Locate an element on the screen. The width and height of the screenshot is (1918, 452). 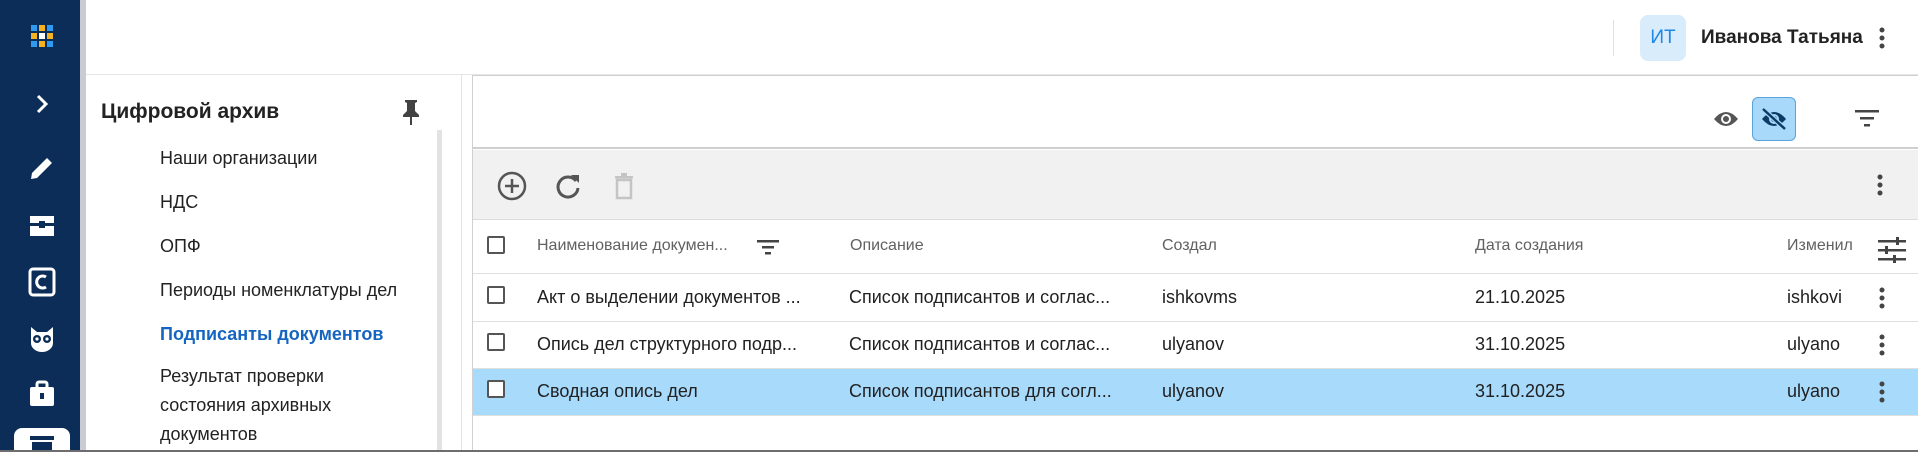
column-settings-icon is located at coordinates (1892, 250).